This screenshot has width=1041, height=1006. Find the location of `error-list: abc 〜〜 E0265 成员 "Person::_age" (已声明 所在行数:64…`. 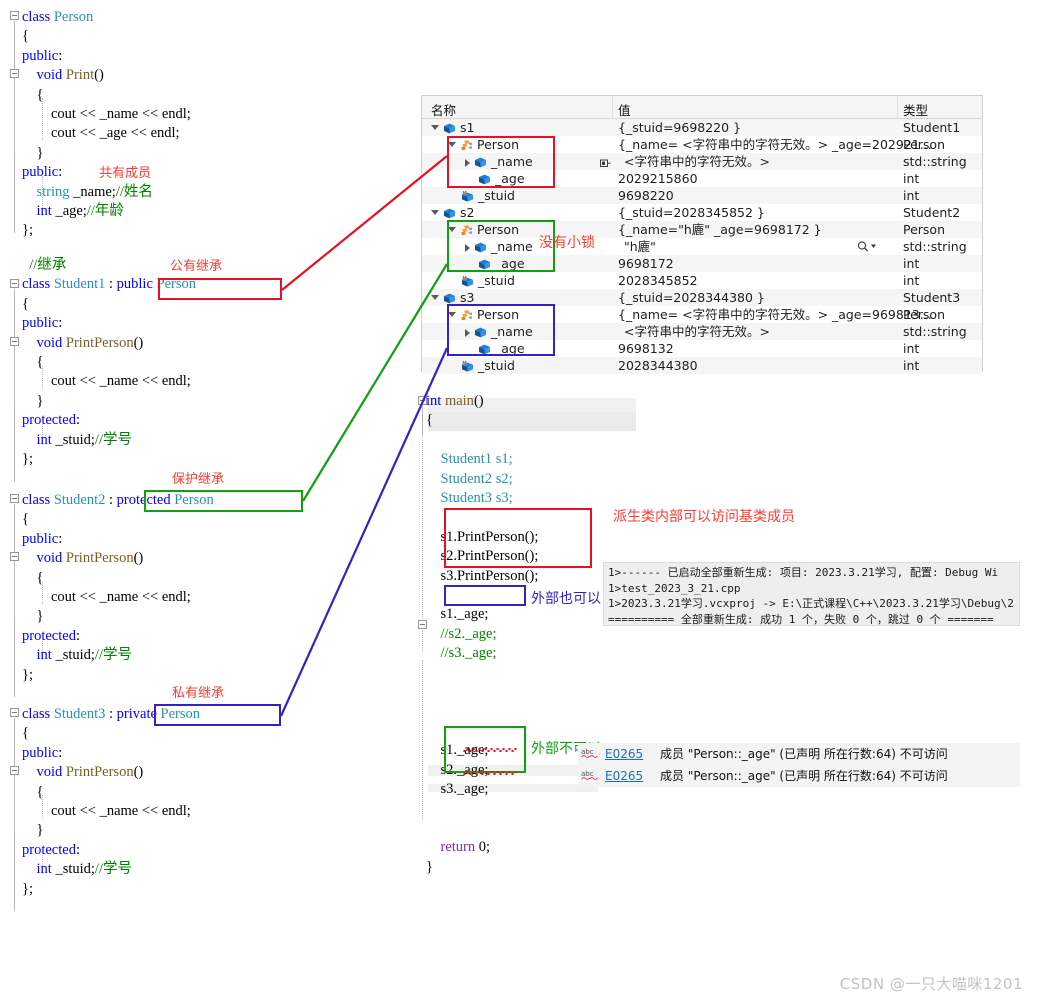

error-list: abc 〜〜 E0265 成员 "Person::_age" (已声明 所在行数:64… is located at coordinates (799, 765).